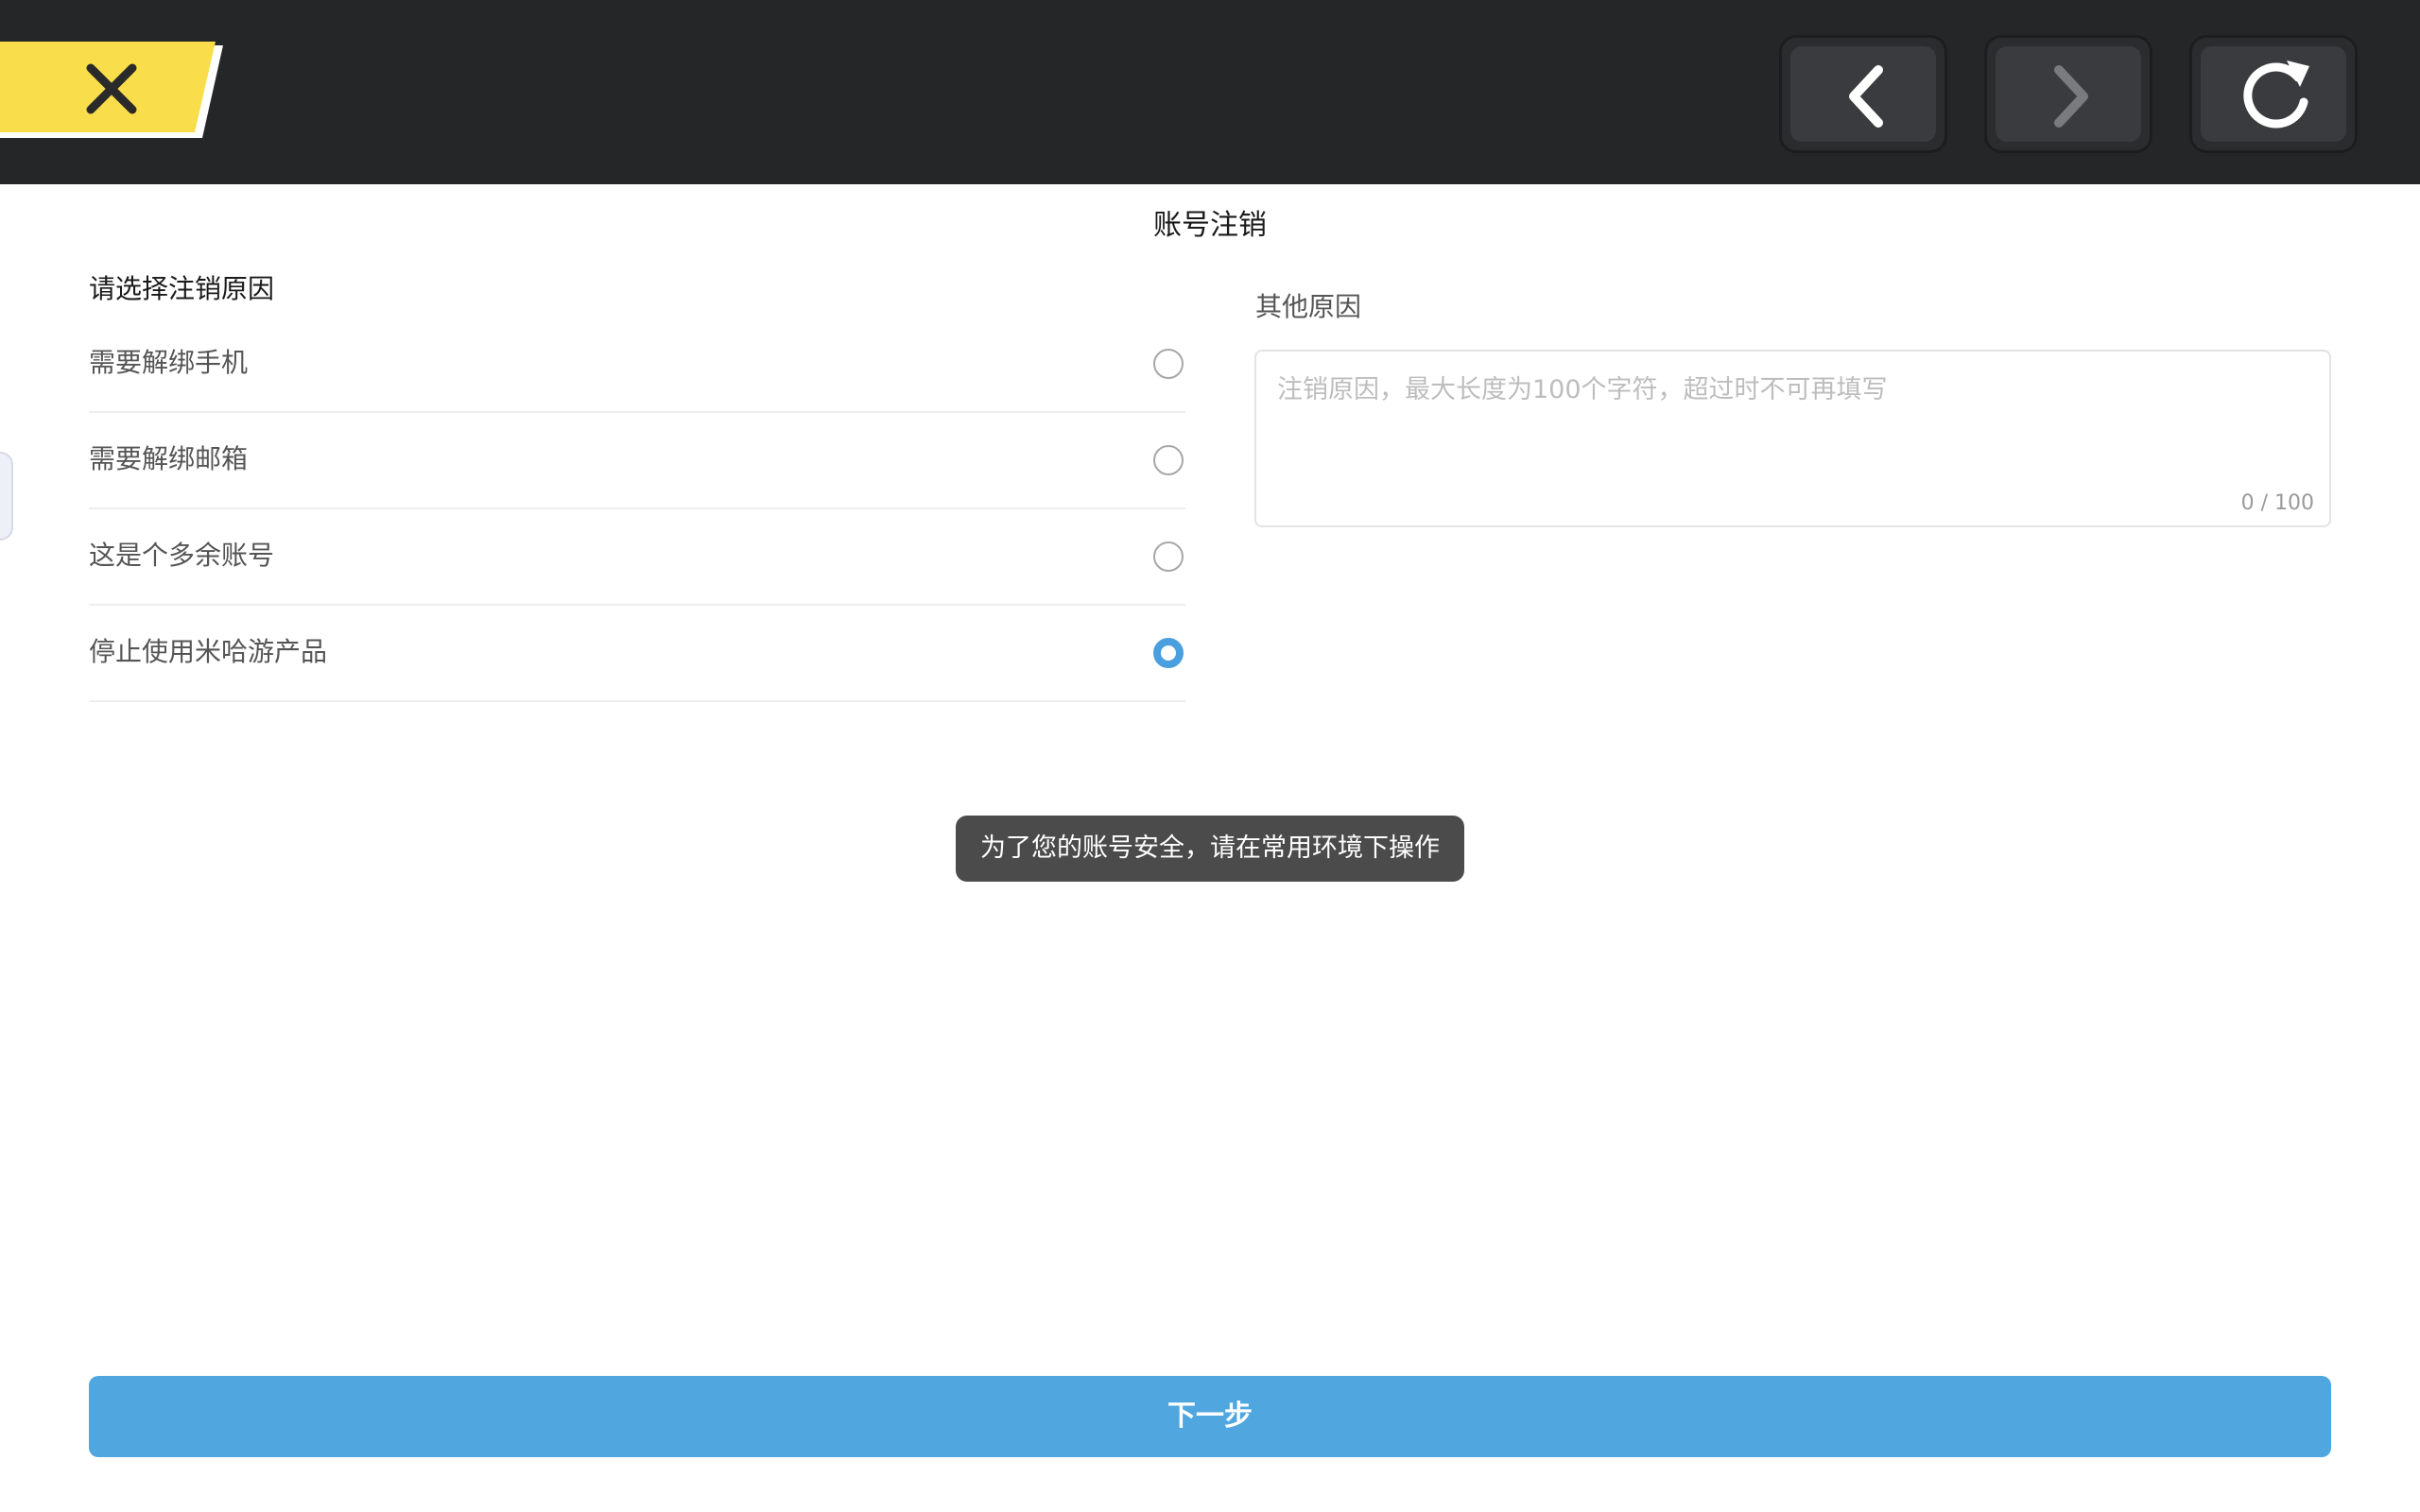 The width and height of the screenshot is (2420, 1512). Describe the element at coordinates (1210, 849) in the screenshot. I see `toast-message: 为了您的账号安全，请在常用环境下操作` at that location.